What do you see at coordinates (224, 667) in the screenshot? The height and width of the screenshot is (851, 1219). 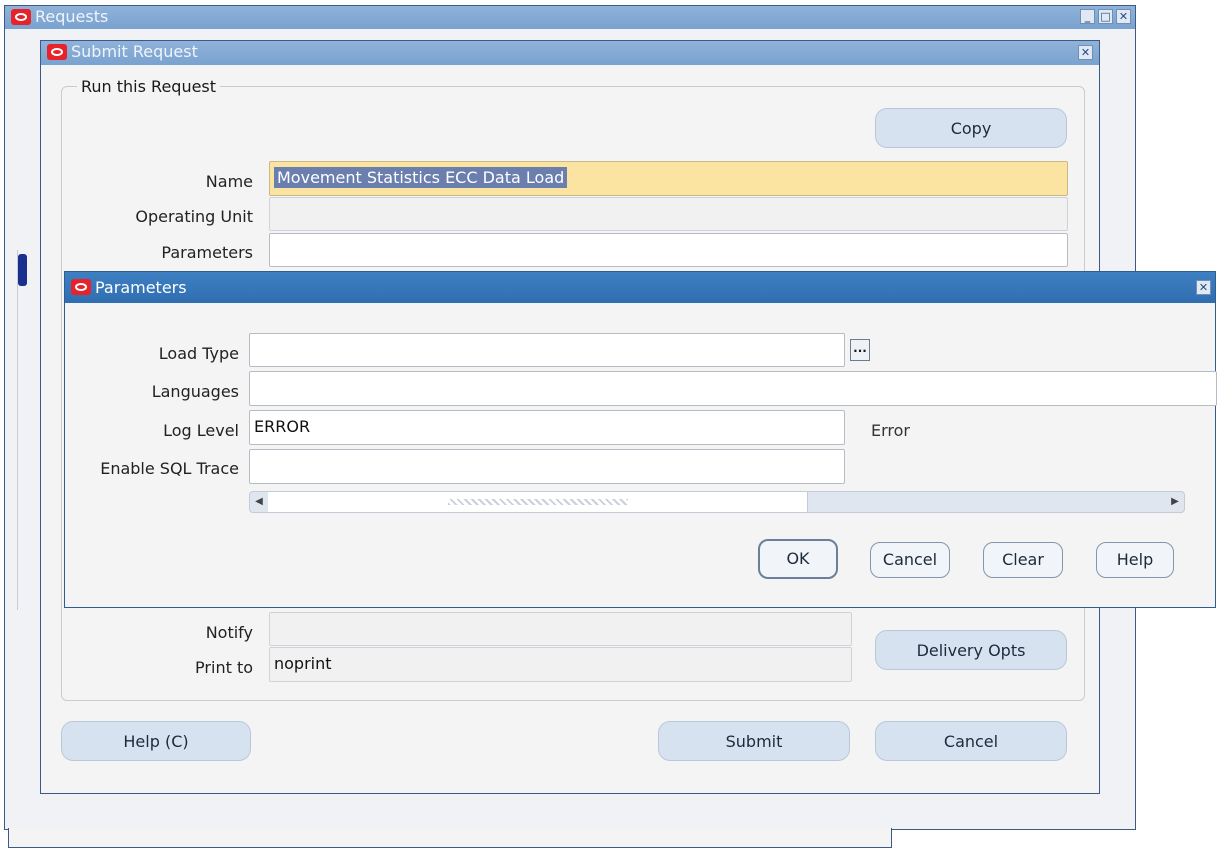 I see `print-to-label: Print to` at bounding box center [224, 667].